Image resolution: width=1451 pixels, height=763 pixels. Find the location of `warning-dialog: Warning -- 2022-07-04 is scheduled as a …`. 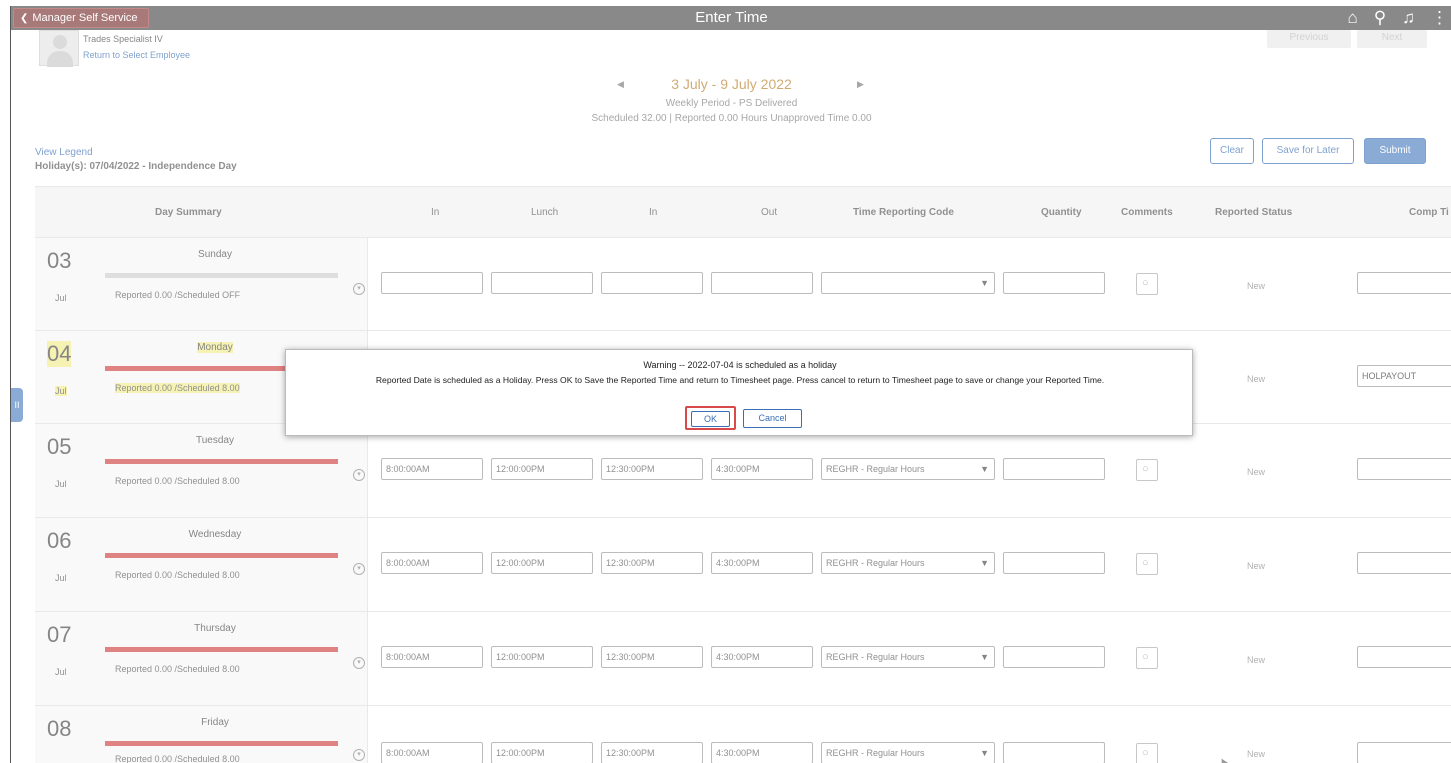

warning-dialog: Warning -- 2022-07-04 is scheduled as a … is located at coordinates (739, 392).